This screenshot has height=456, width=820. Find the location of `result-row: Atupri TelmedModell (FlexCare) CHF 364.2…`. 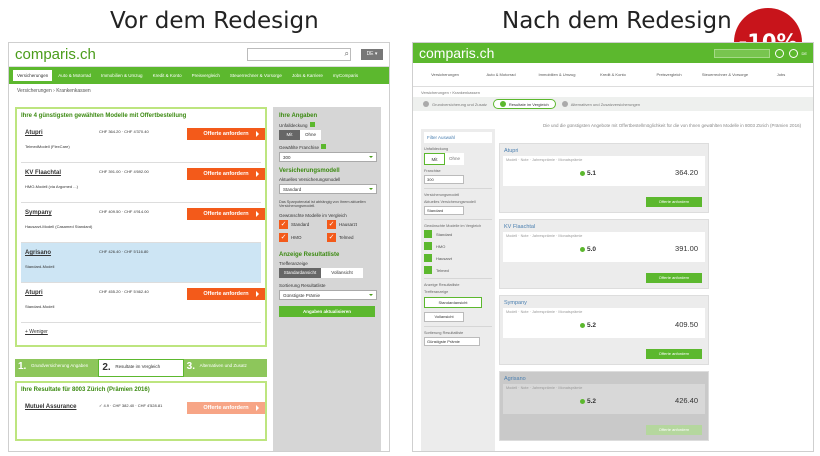

result-row: Atupri TelmedModell (FlexCare) CHF 364.2… is located at coordinates (143, 143).